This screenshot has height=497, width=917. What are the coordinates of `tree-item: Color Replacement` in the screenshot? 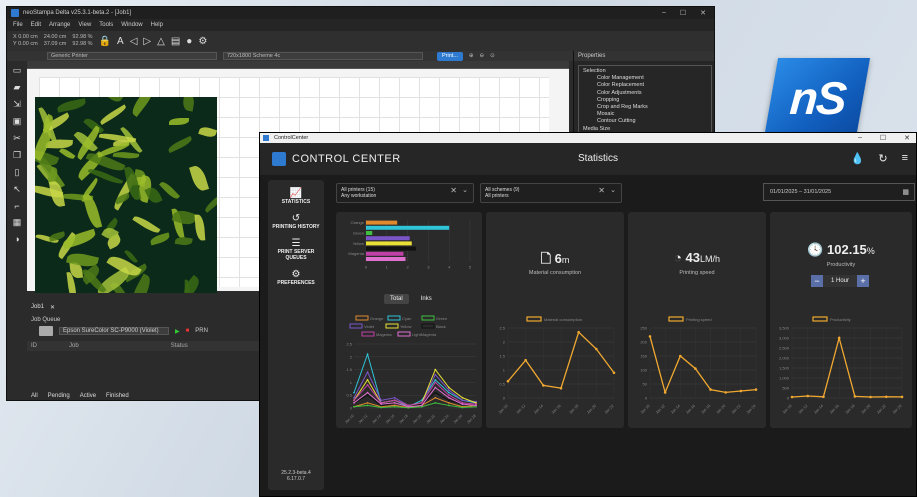 It's located at (645, 85).